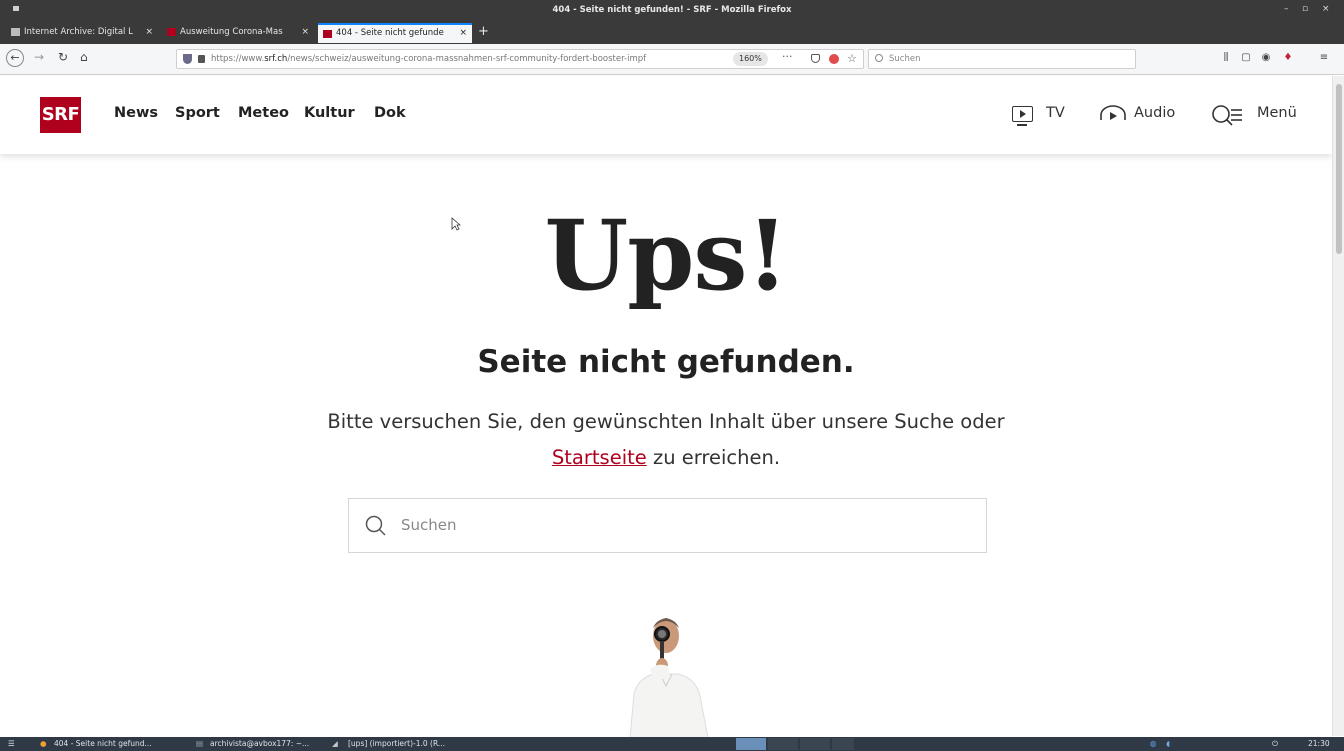 The height and width of the screenshot is (751, 1344). Describe the element at coordinates (197, 113) in the screenshot. I see `nav-sport: Sport` at that location.